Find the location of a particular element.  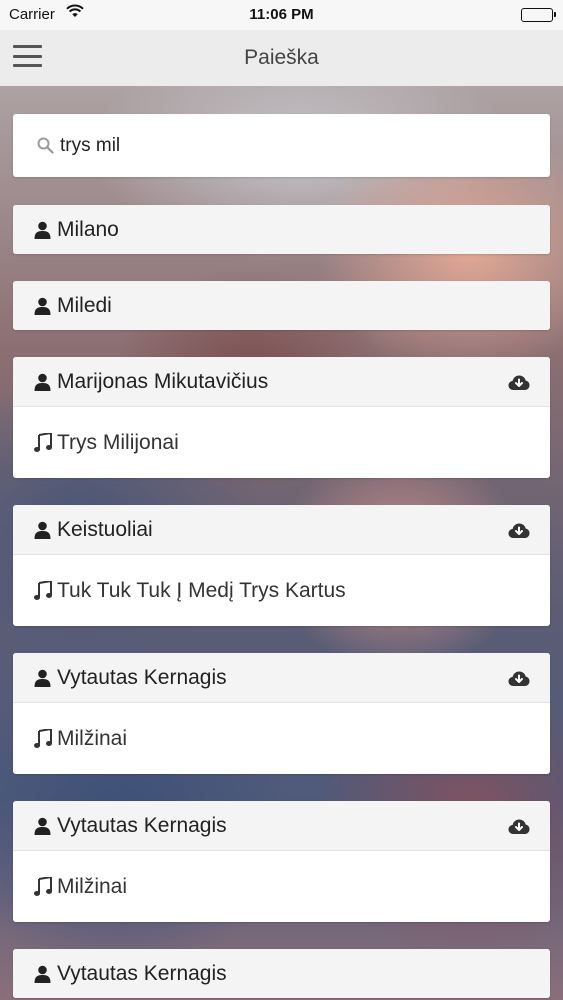

result-card: Marijonas Mikutavičius Trys Milijonai is located at coordinates (281, 417).